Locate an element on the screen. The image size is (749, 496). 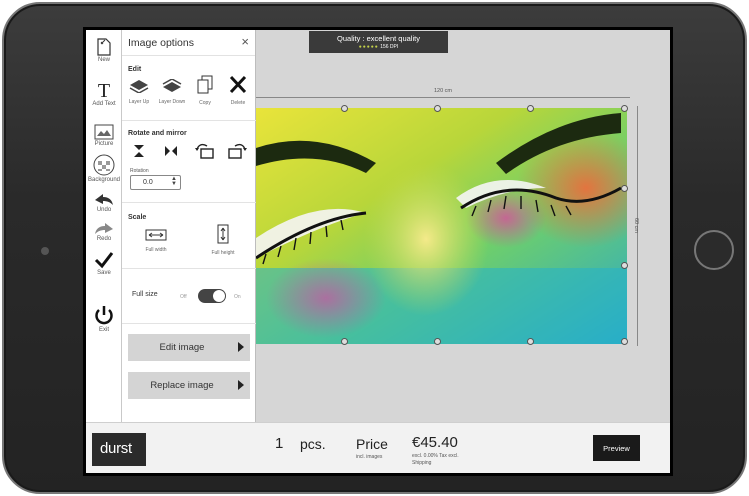
price-subtext: incl. images is located at coordinates (369, 457).